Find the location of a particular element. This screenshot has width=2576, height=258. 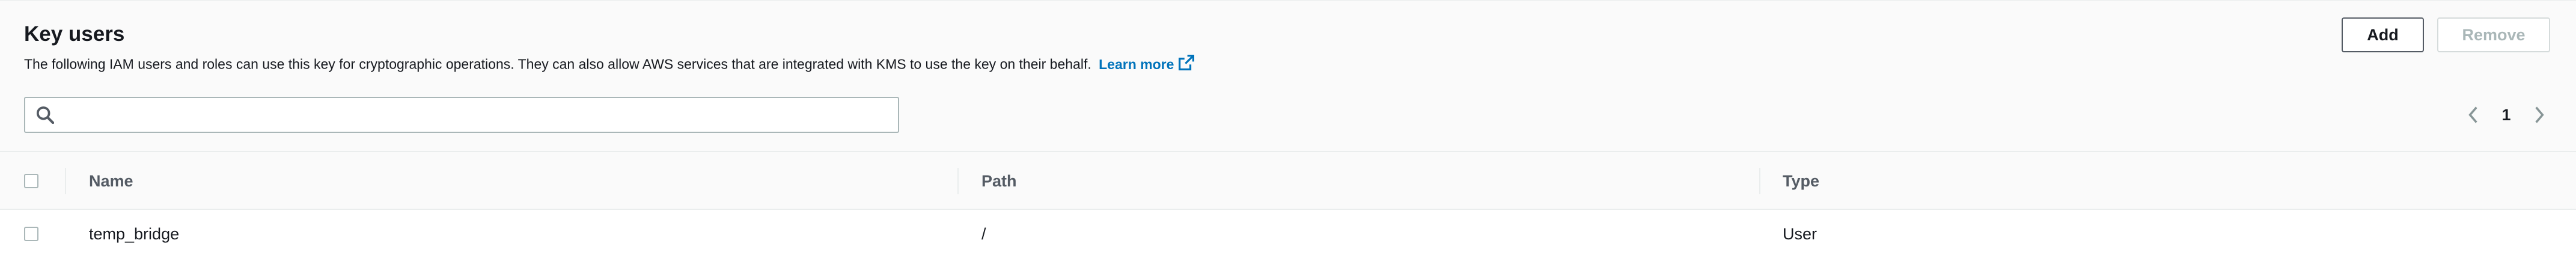

pagination: 1 is located at coordinates (2506, 115).